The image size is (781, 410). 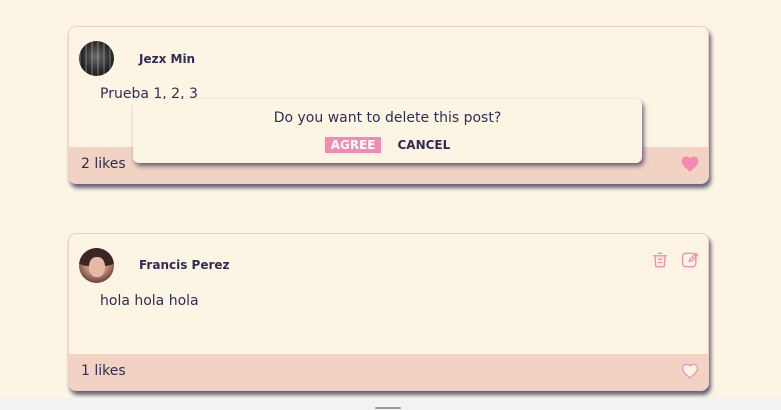 What do you see at coordinates (388, 408) in the screenshot?
I see `scroll-handle` at bounding box center [388, 408].